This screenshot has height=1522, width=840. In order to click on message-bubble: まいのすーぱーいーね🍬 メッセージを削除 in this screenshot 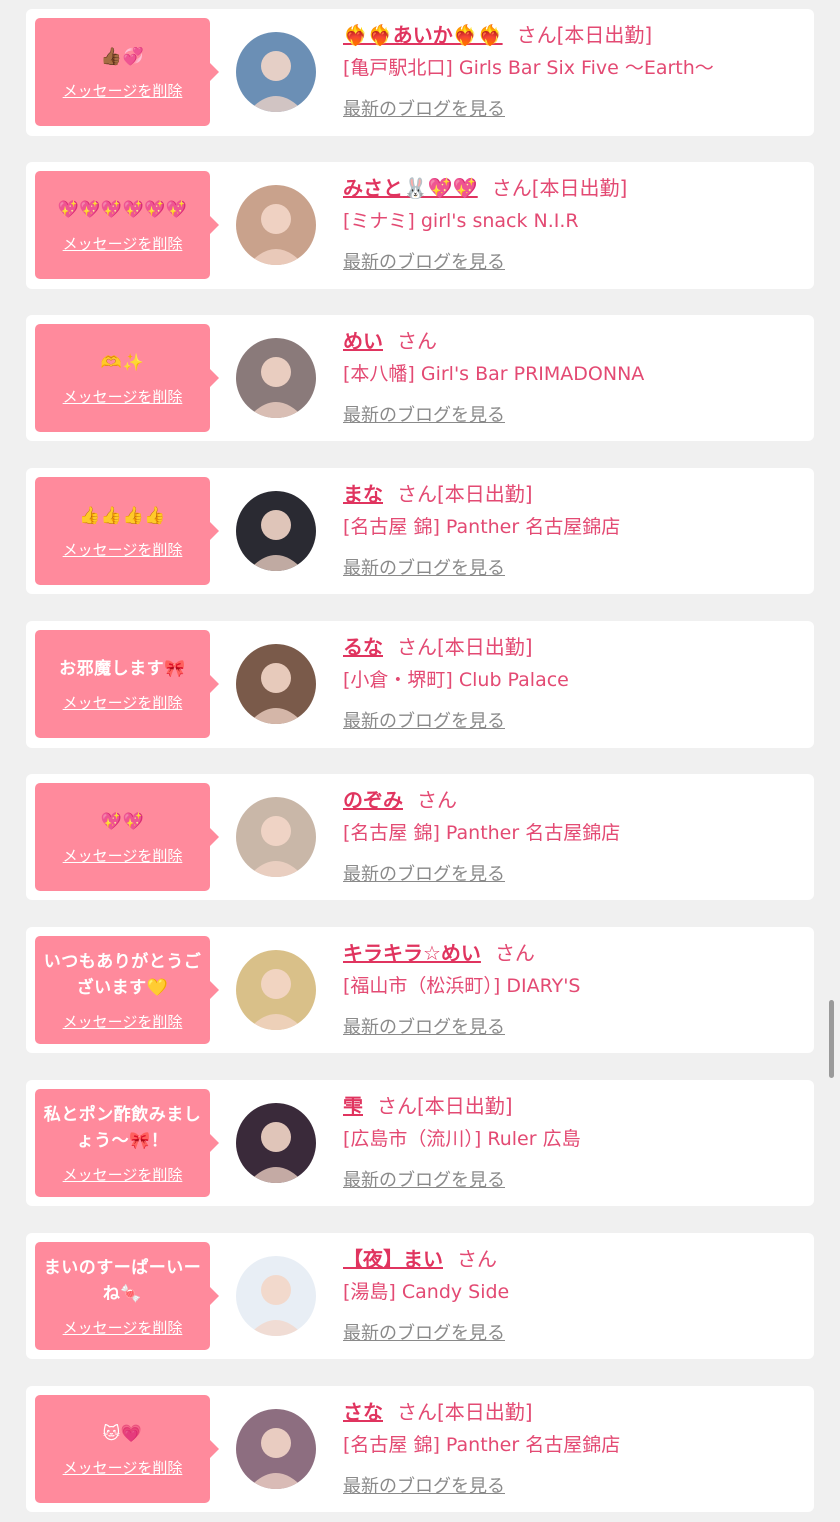, I will do `click(127, 1296)`.